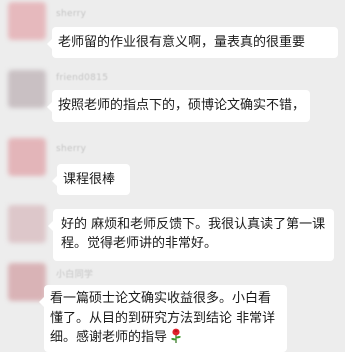  What do you see at coordinates (178, 106) in the screenshot?
I see `message-bubble: 按照老师的指点下的，硕博论文确实不错，` at bounding box center [178, 106].